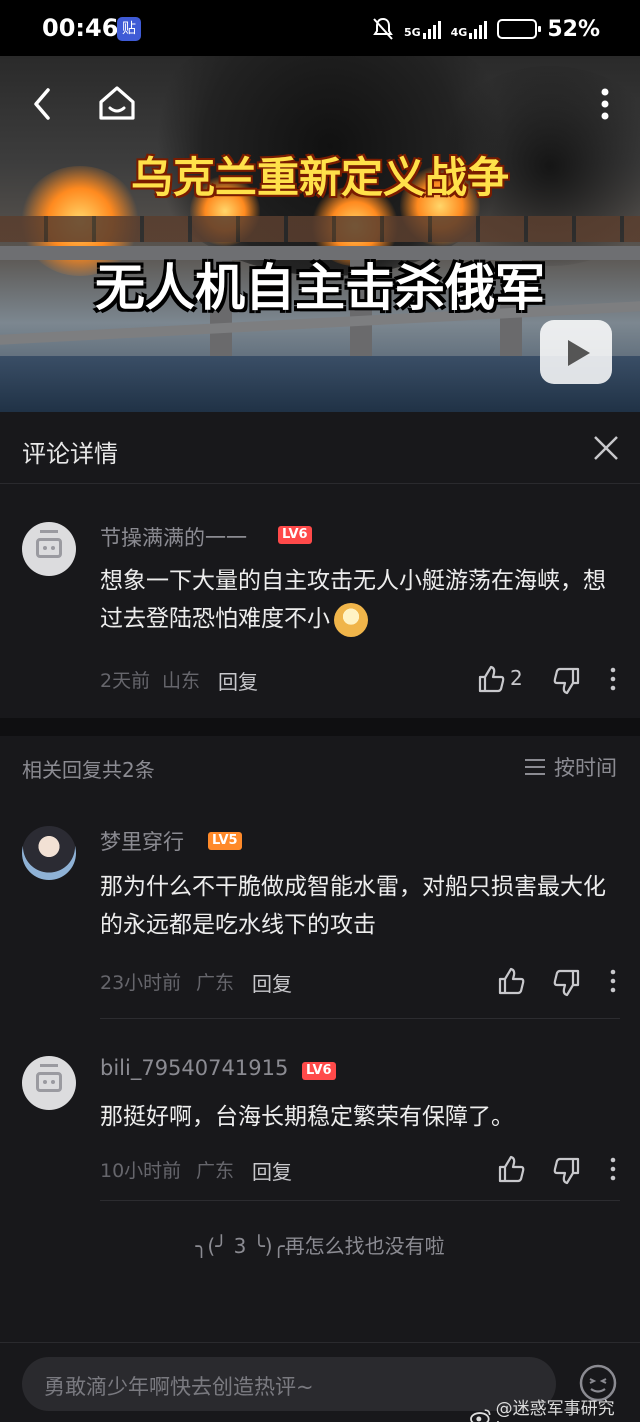  I want to click on reply-text: 那挺好啊，台海长期稳定繁荣有保障了。, so click(307, 1117).